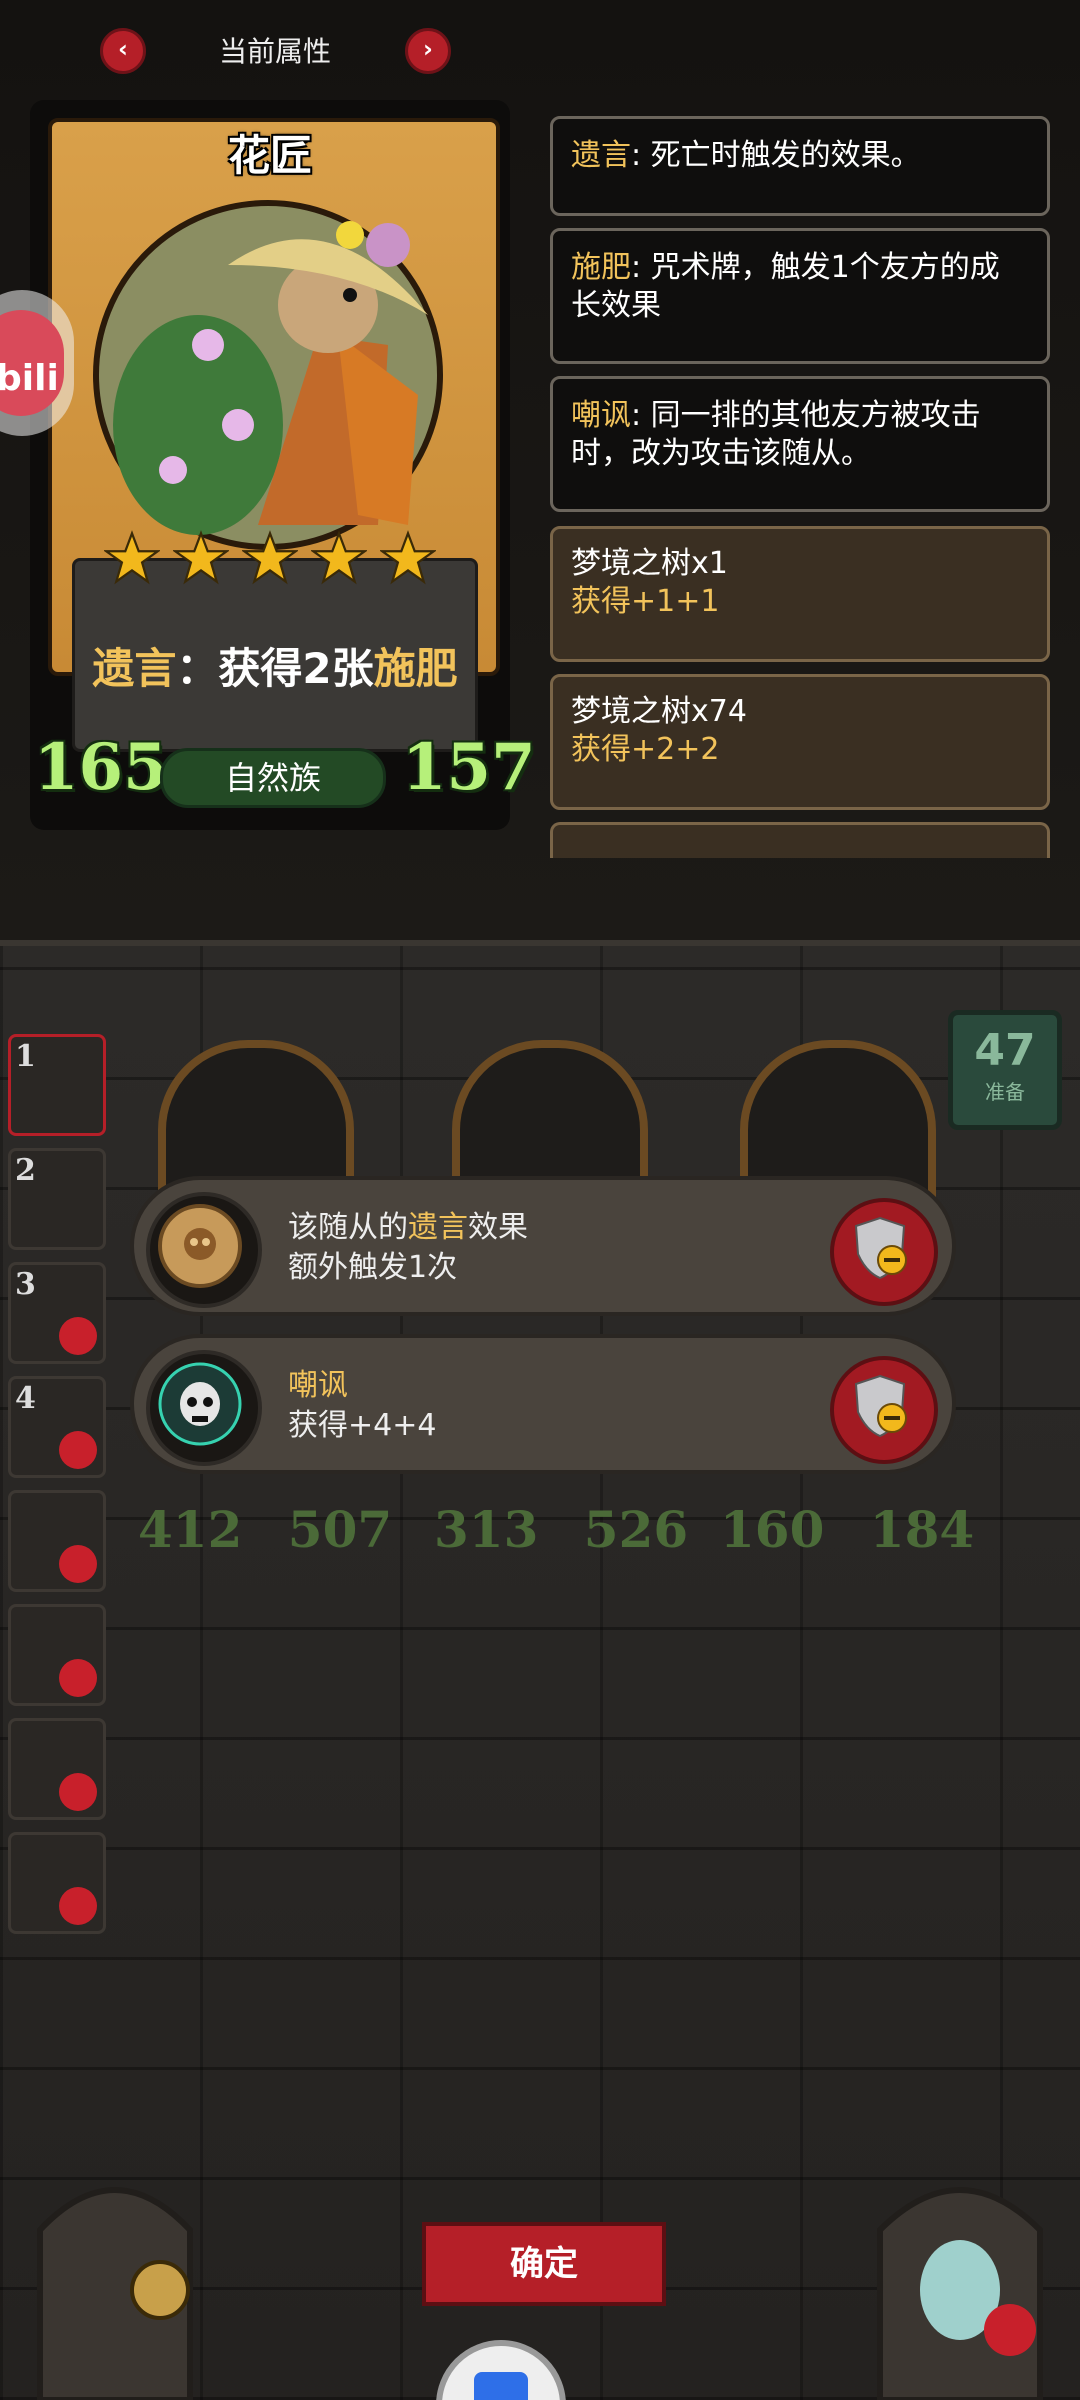 This screenshot has width=1080, height=2400. I want to click on buff-gain: 获得+1+1, so click(645, 601).